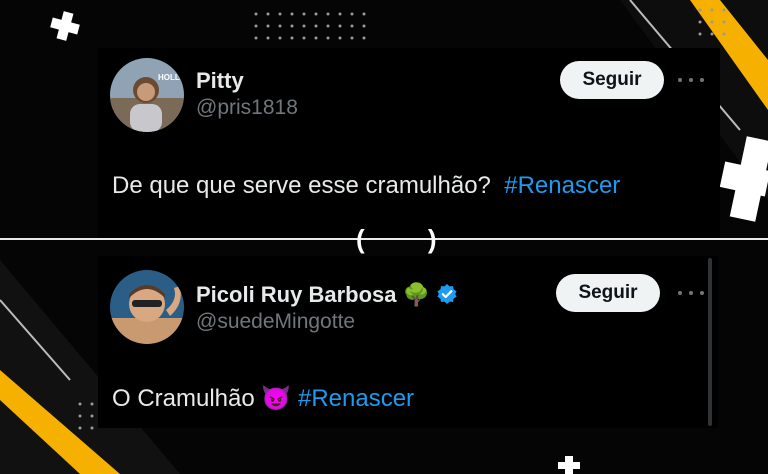 Image resolution: width=768 pixels, height=474 pixels. What do you see at coordinates (183, 398) in the screenshot?
I see `tweet-body: O Cramulhão` at bounding box center [183, 398].